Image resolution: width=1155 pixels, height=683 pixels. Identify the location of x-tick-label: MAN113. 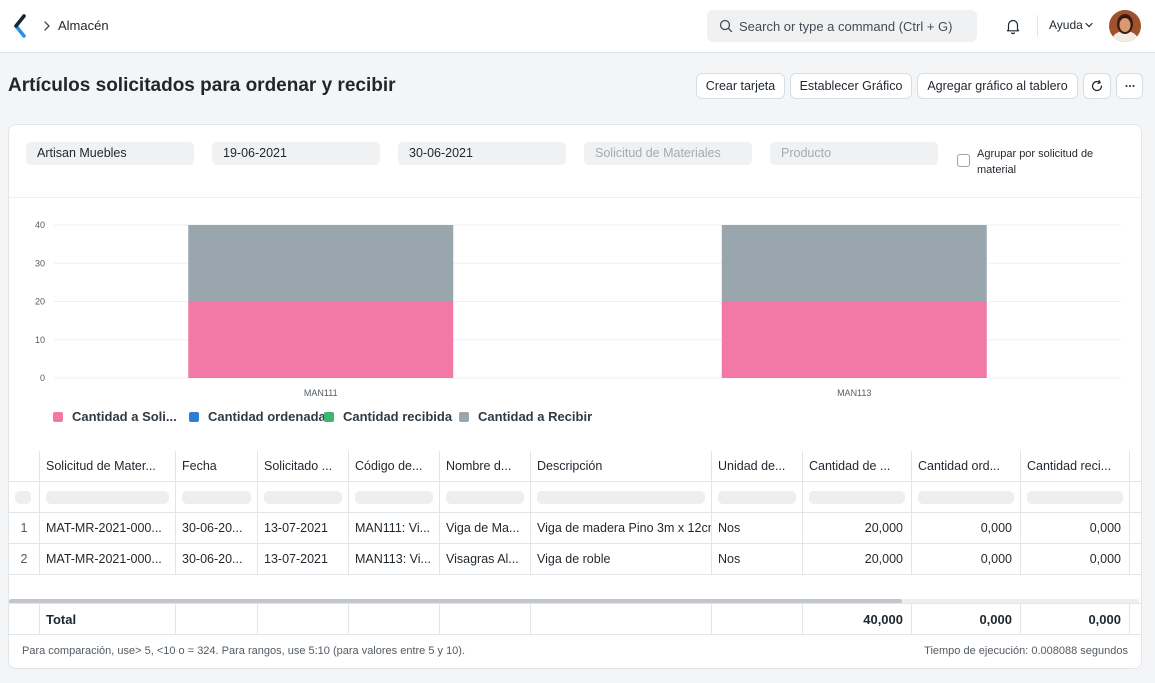
(854, 393).